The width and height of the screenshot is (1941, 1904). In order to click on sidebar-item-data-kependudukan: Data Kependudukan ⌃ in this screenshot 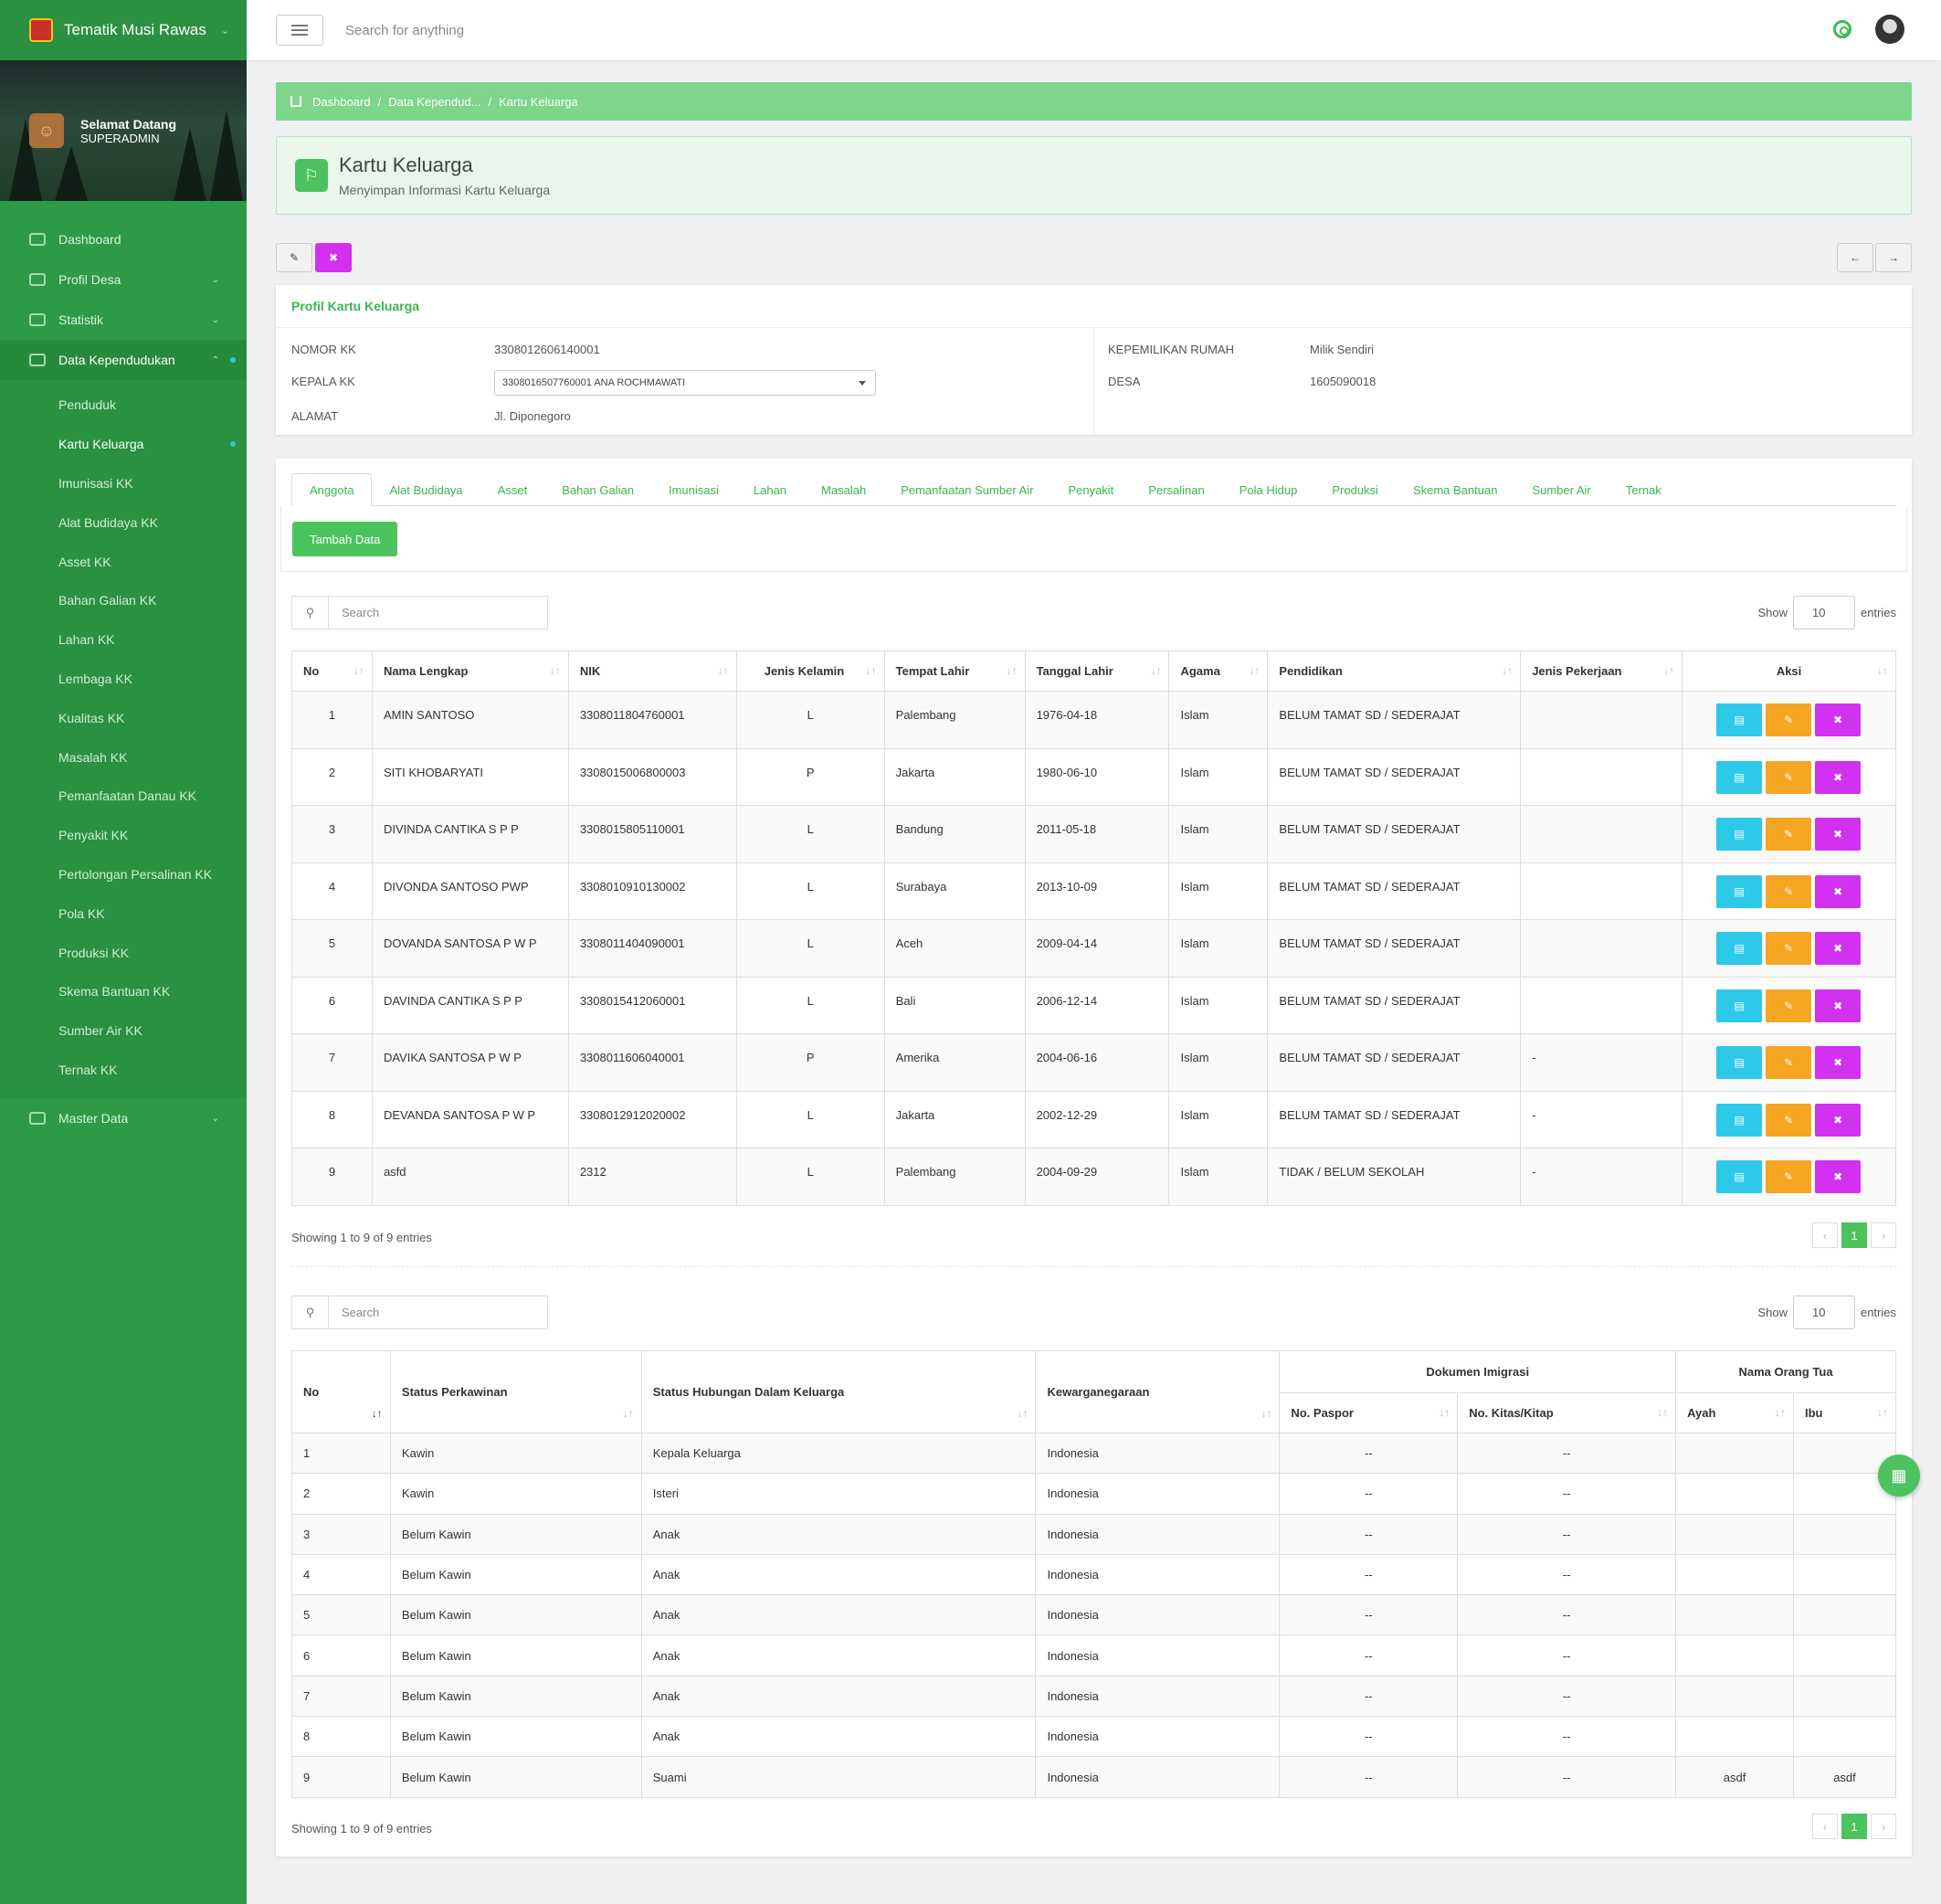, I will do `click(123, 360)`.